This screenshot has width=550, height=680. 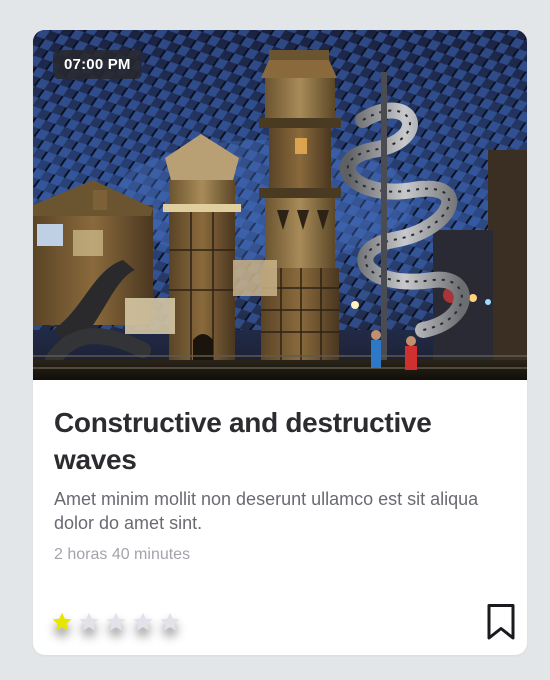 What do you see at coordinates (501, 622) in the screenshot?
I see `bookmark-icon` at bounding box center [501, 622].